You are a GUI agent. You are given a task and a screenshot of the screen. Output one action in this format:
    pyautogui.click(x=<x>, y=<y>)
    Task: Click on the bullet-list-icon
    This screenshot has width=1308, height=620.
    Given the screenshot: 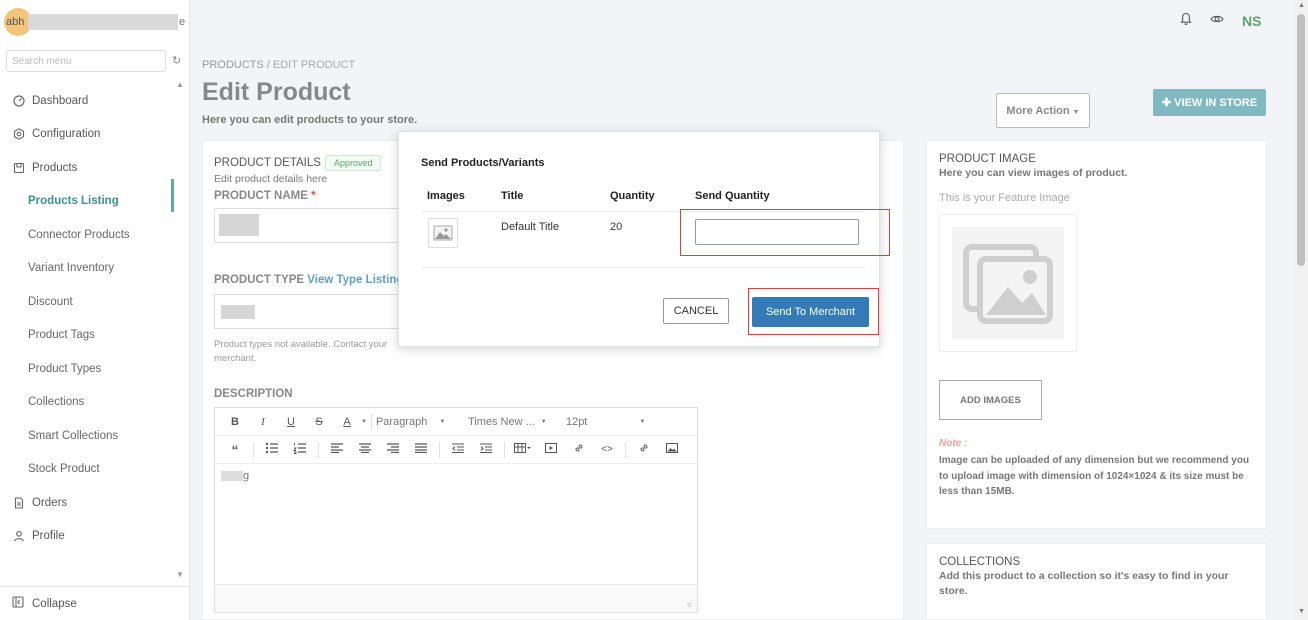 What is the action you would take?
    pyautogui.click(x=272, y=449)
    